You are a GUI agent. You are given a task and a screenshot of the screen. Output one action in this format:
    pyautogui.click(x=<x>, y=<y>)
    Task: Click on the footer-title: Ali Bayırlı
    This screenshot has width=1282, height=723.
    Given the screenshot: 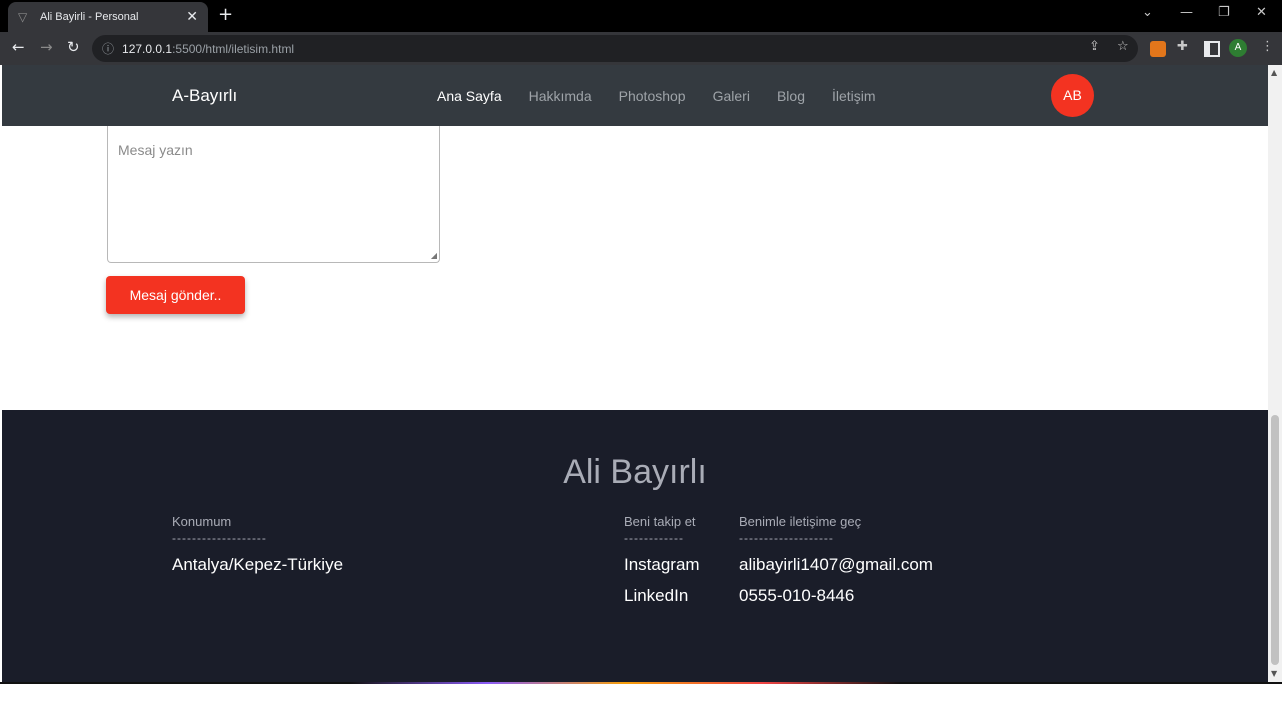 What is the action you would take?
    pyautogui.click(x=635, y=472)
    